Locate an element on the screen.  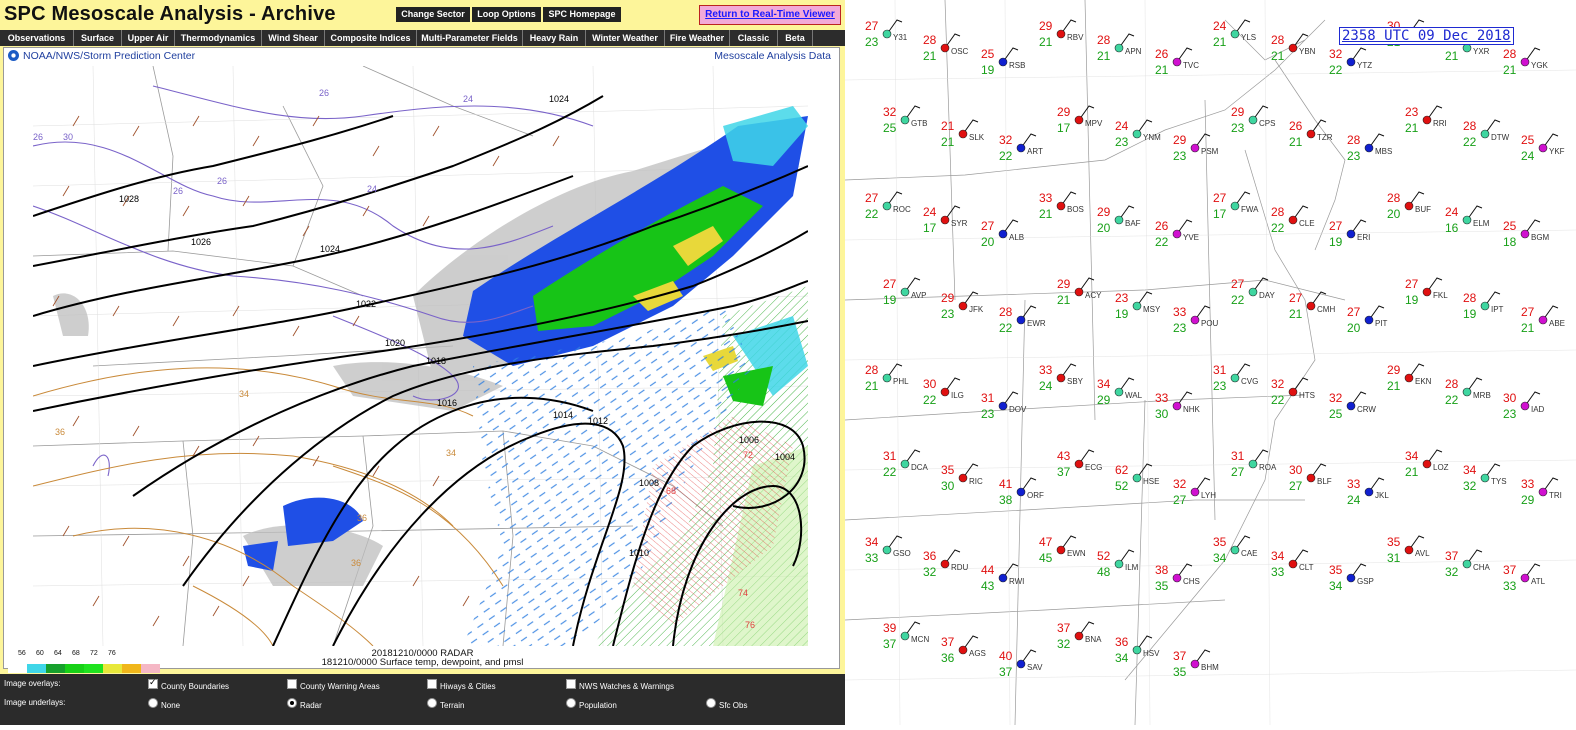
station-id: BUF is located at coordinates (1423, 209).